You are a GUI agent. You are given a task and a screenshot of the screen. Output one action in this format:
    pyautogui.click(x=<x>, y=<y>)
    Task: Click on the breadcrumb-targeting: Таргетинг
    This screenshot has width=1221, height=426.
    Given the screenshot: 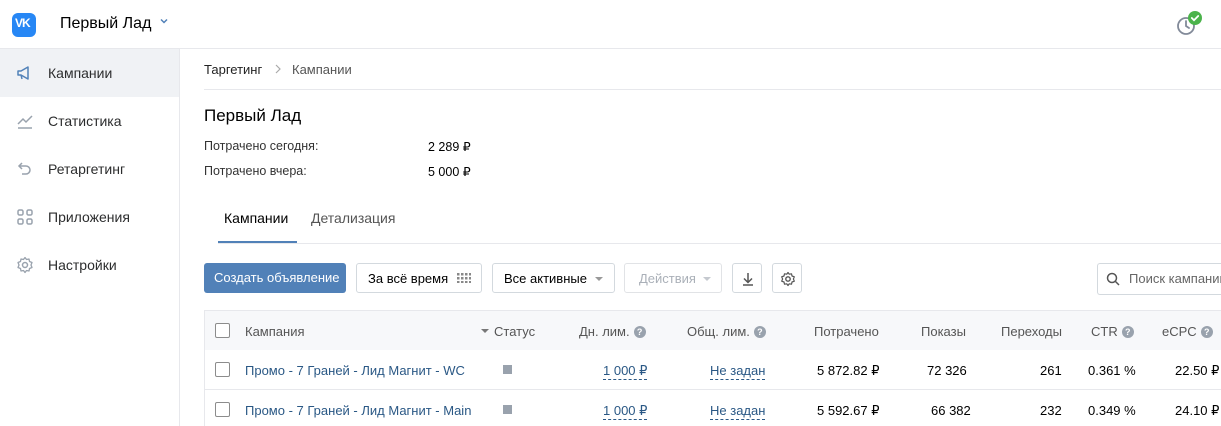 What is the action you would take?
    pyautogui.click(x=233, y=69)
    